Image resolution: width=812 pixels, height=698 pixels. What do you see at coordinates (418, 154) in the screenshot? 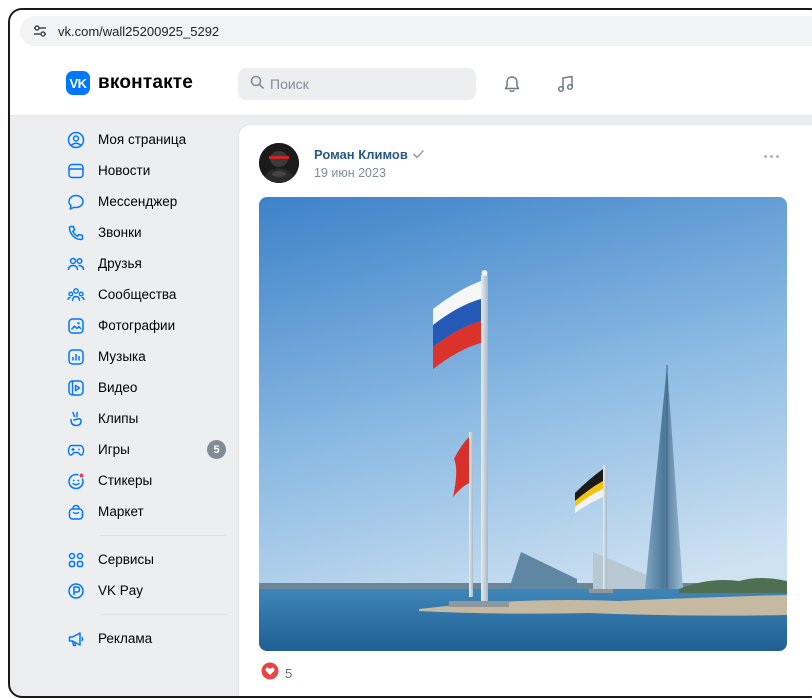
I see `verified-check-icon` at bounding box center [418, 154].